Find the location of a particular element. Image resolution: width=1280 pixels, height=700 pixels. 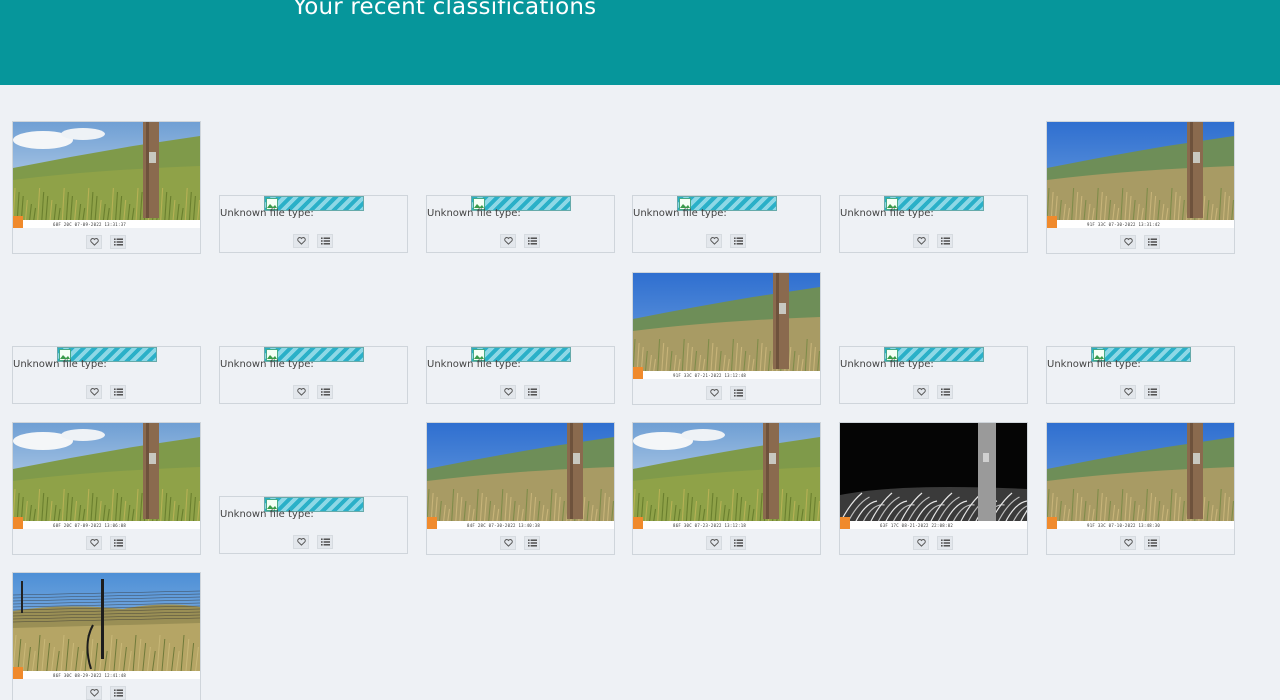

camera-info-strip: 86F 30C 07-23-2022 13:12:18 is located at coordinates (710, 525).